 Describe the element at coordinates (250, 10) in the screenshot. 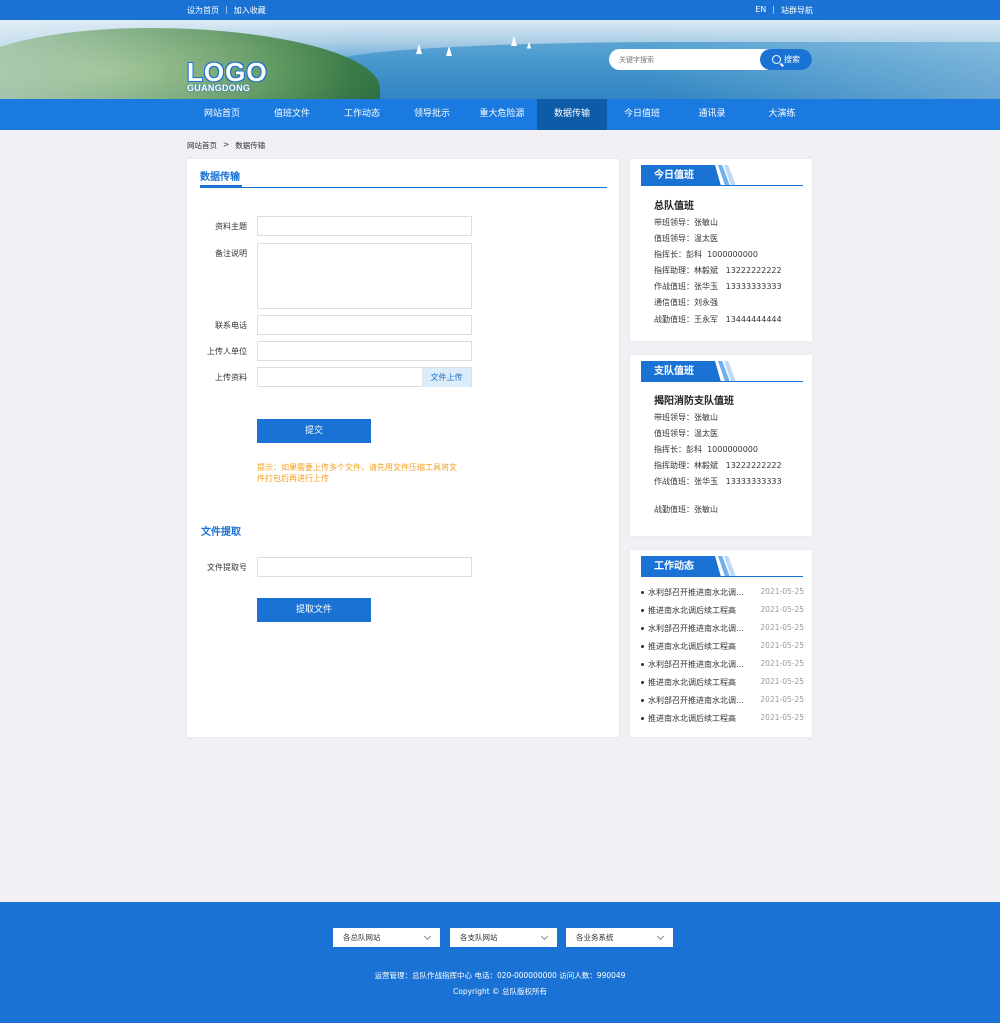

I see `add-favorite-link: 加入收藏` at that location.